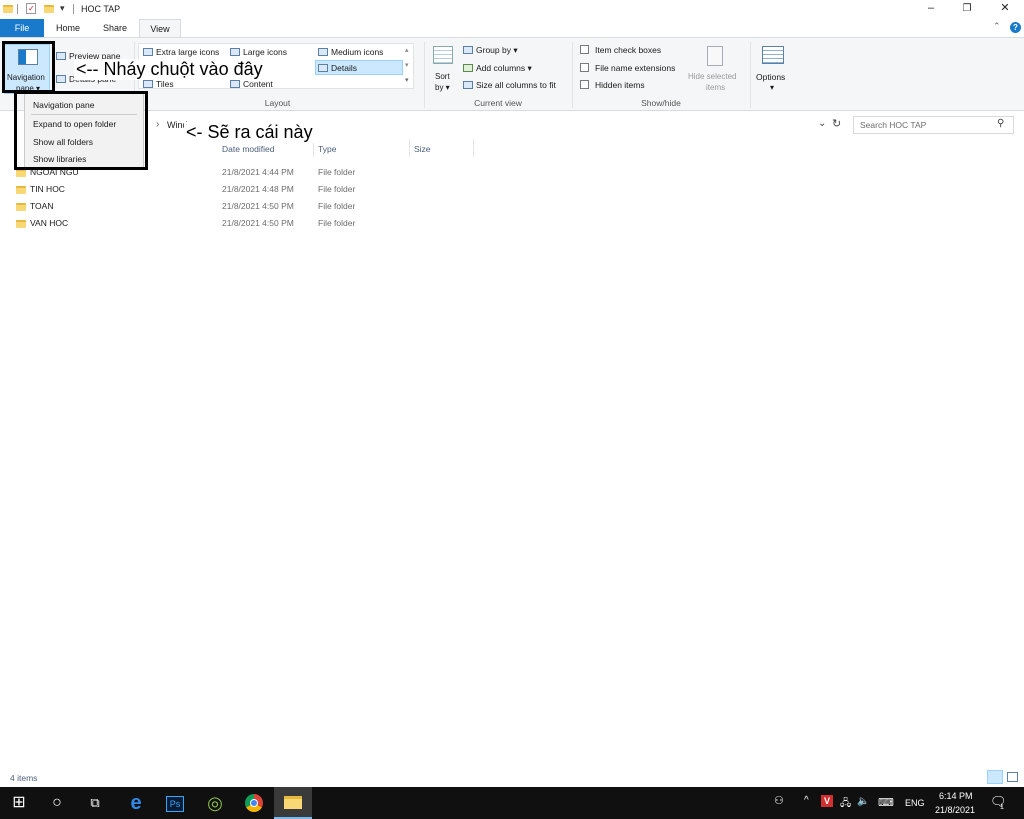 The width and height of the screenshot is (1024, 819). What do you see at coordinates (620, 50) in the screenshot?
I see `item-check-boxes-option: Item check boxes` at bounding box center [620, 50].